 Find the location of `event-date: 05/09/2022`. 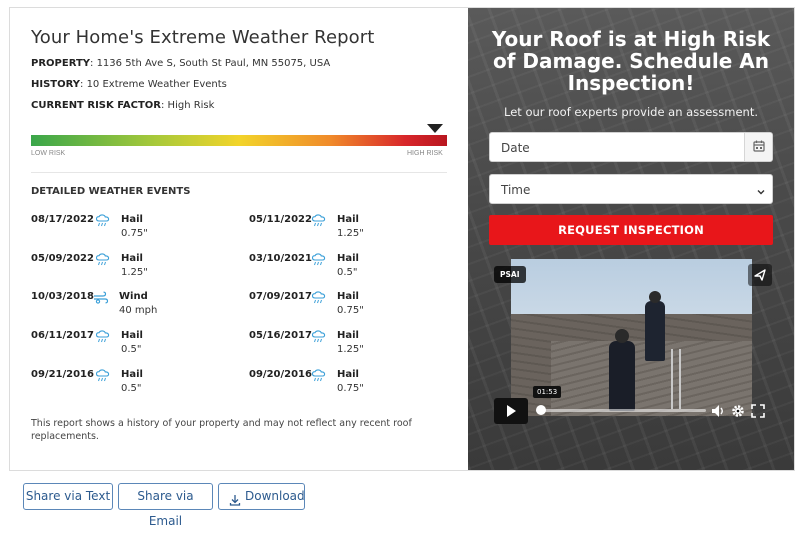

event-date: 05/09/2022 is located at coordinates (62, 258).